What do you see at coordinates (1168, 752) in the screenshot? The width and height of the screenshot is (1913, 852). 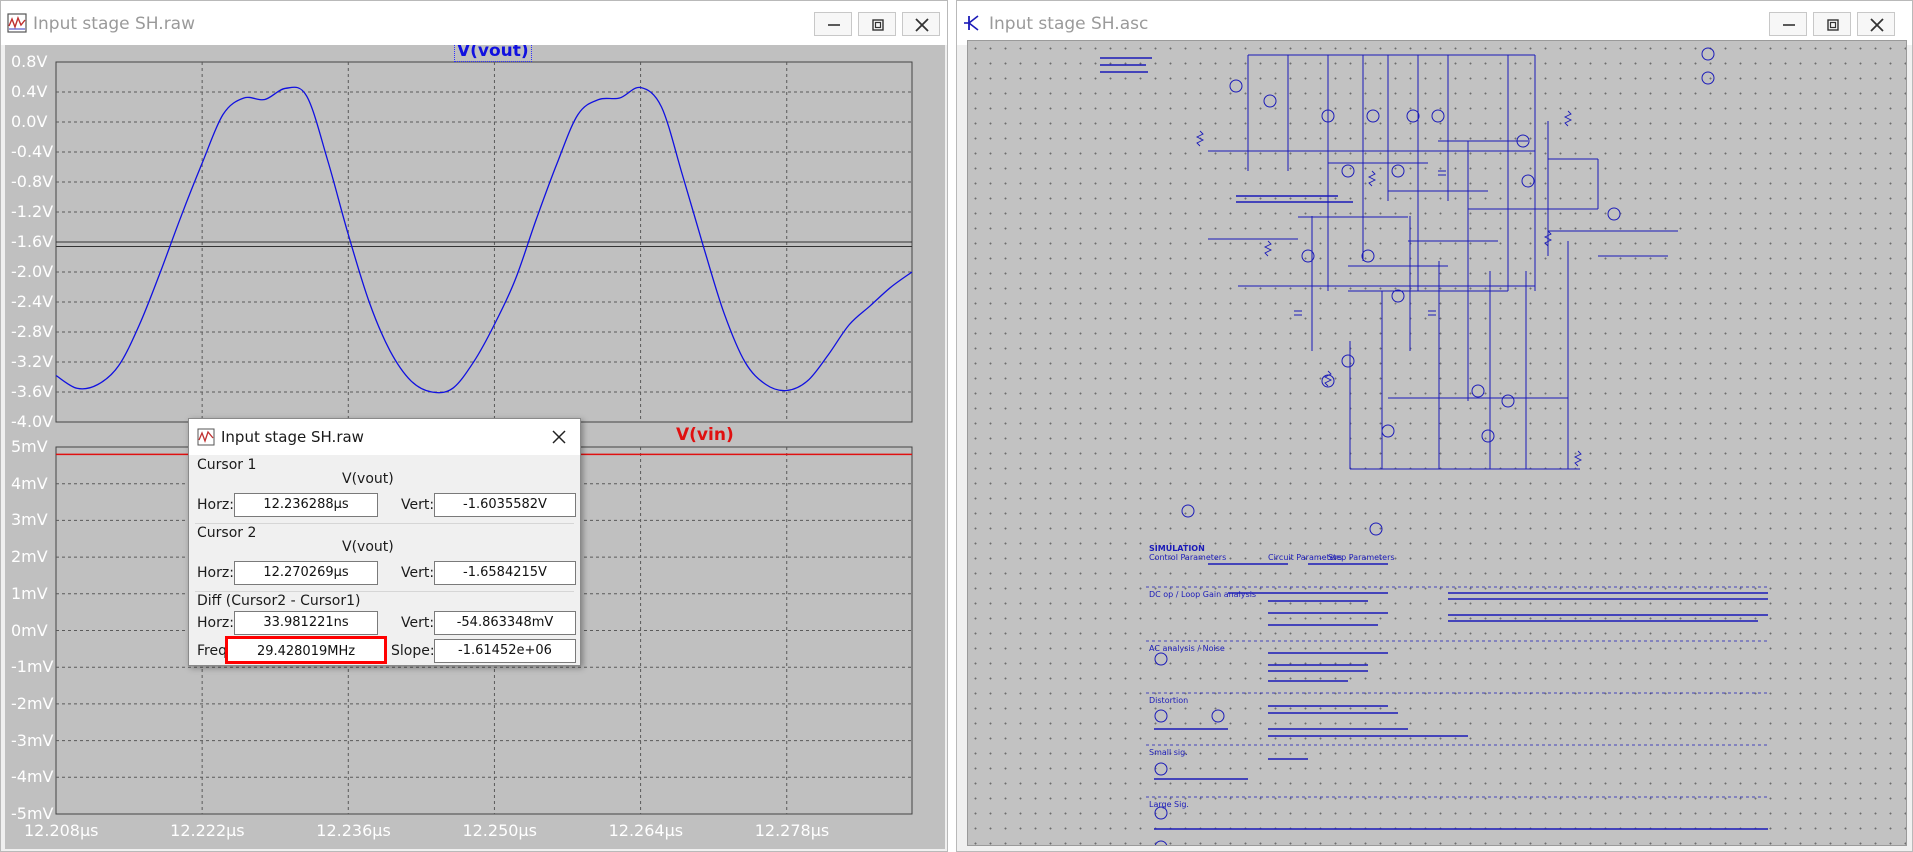 I see `small-signal-label: Small sig.` at bounding box center [1168, 752].